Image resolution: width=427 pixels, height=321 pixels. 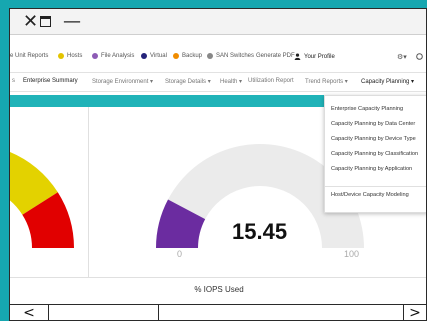 What do you see at coordinates (218, 22) in the screenshot?
I see `window-titlebar: ✕ —` at bounding box center [218, 22].